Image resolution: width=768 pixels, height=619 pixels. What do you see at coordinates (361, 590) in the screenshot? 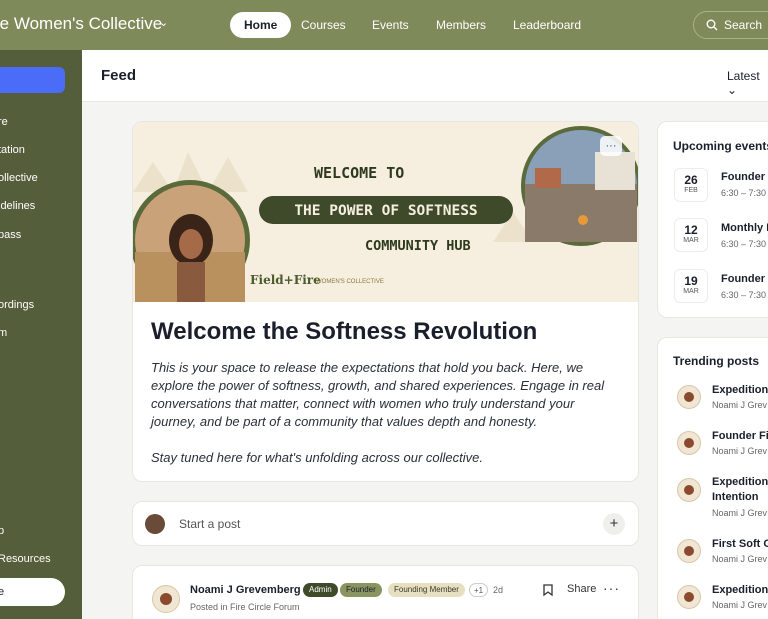
I see `badge-founder: Founder` at bounding box center [361, 590].